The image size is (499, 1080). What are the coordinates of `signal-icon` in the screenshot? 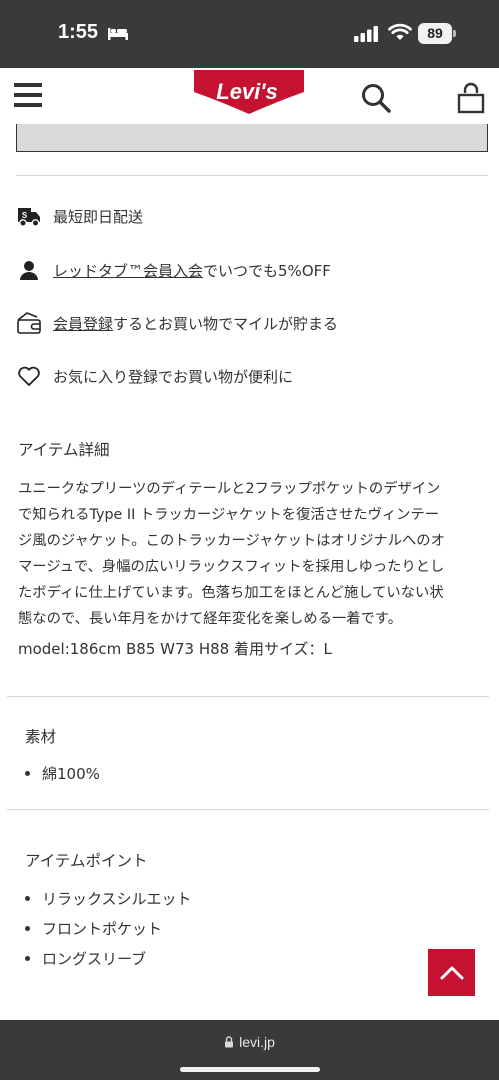 It's located at (366, 34).